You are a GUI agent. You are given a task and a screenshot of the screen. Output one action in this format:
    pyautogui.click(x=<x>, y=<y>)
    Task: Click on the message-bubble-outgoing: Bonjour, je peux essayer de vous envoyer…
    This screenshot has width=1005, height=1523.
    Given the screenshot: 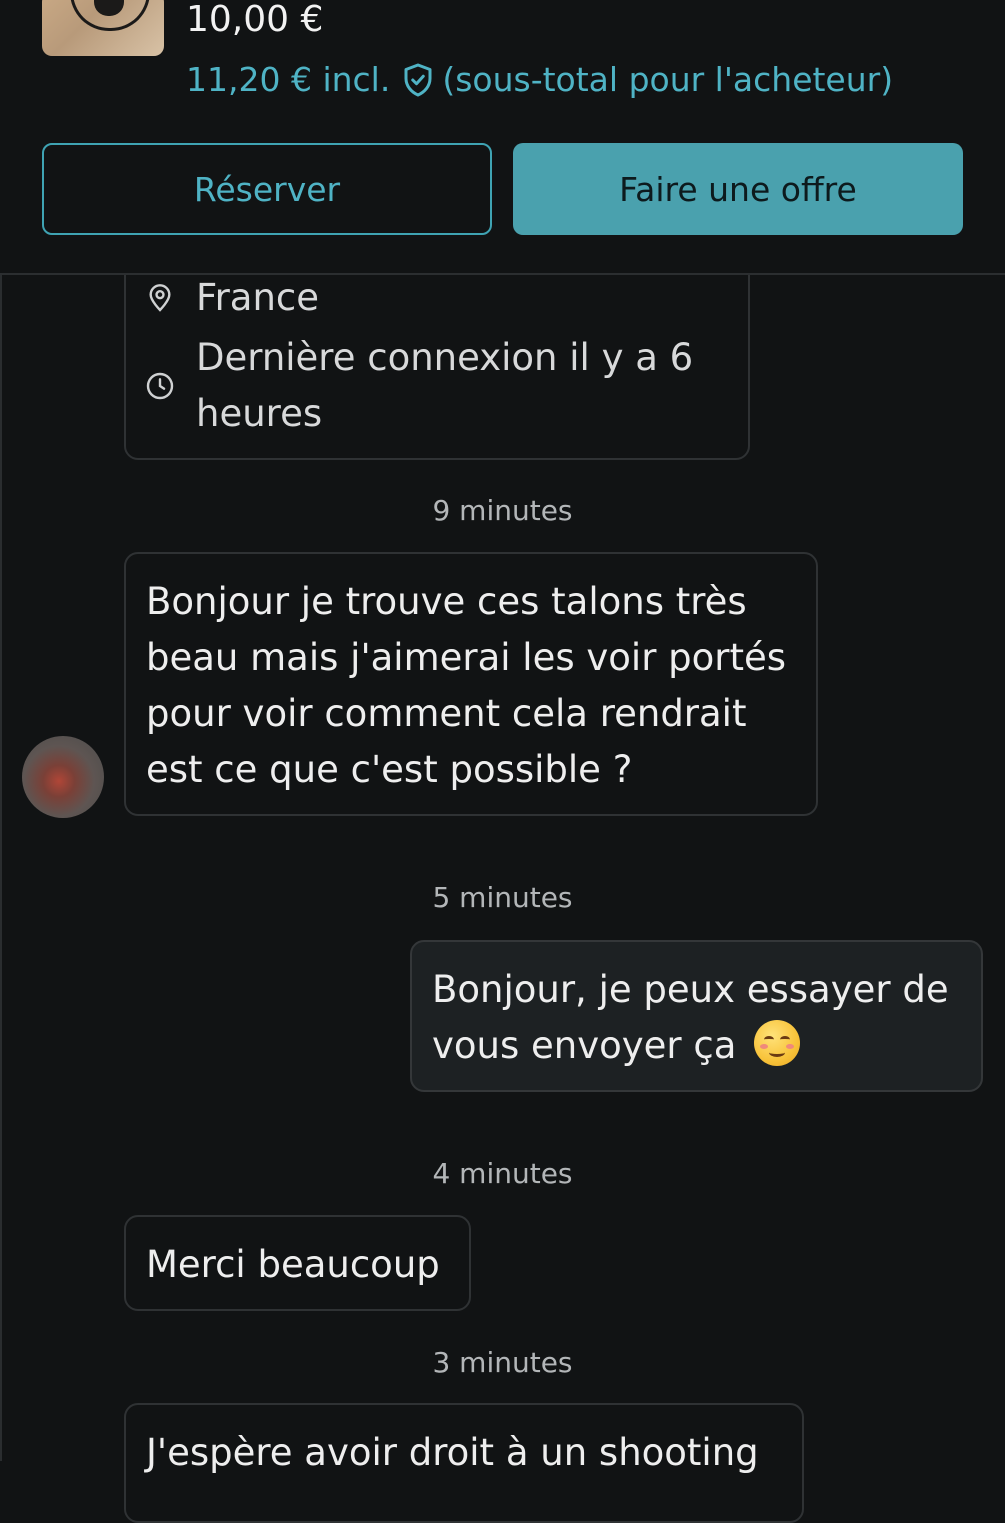 What is the action you would take?
    pyautogui.click(x=696, y=1016)
    